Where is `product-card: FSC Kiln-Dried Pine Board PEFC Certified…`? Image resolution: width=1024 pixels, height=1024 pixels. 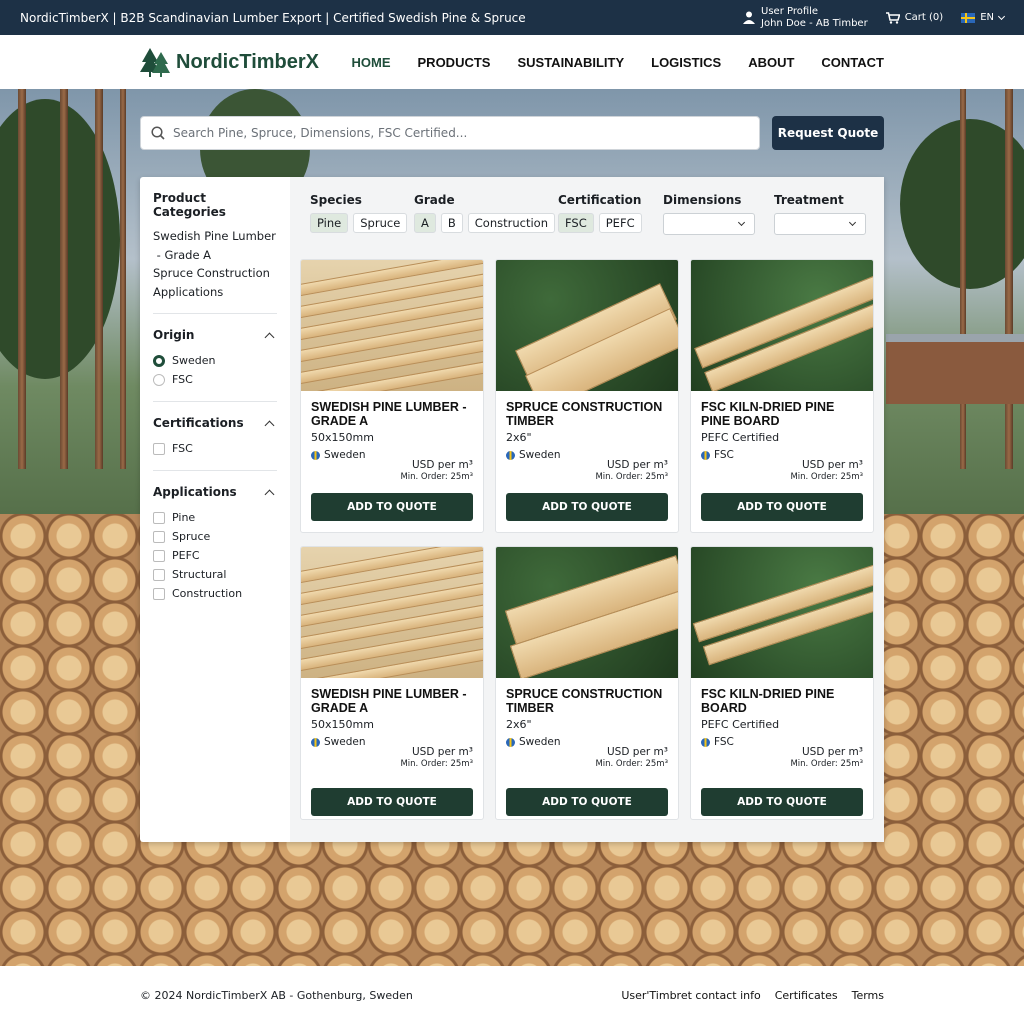
product-card: FSC Kiln-Dried Pine Board PEFC Certified… is located at coordinates (782, 683).